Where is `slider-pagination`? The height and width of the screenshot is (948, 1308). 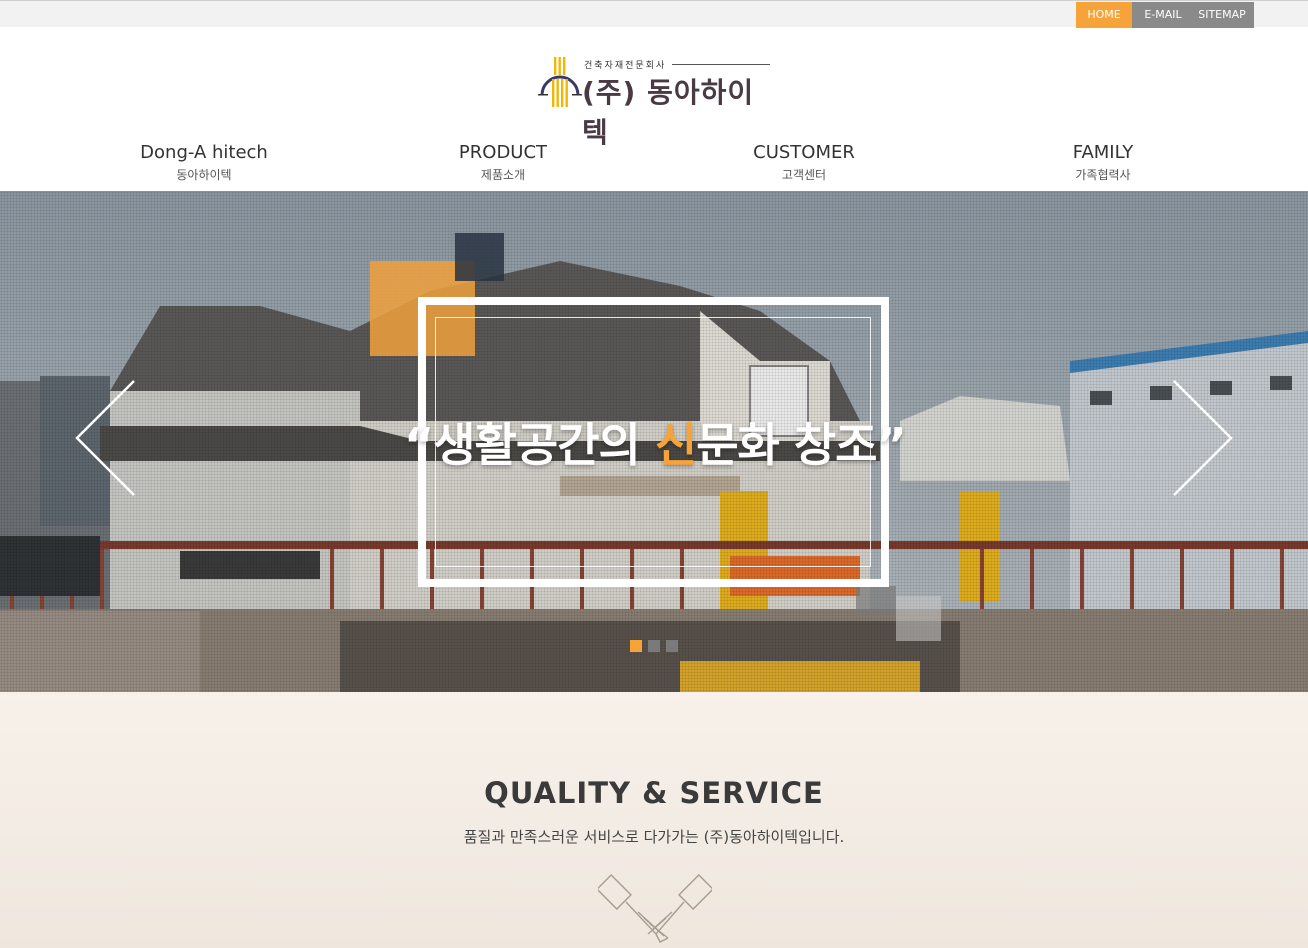
slider-pagination is located at coordinates (654, 646).